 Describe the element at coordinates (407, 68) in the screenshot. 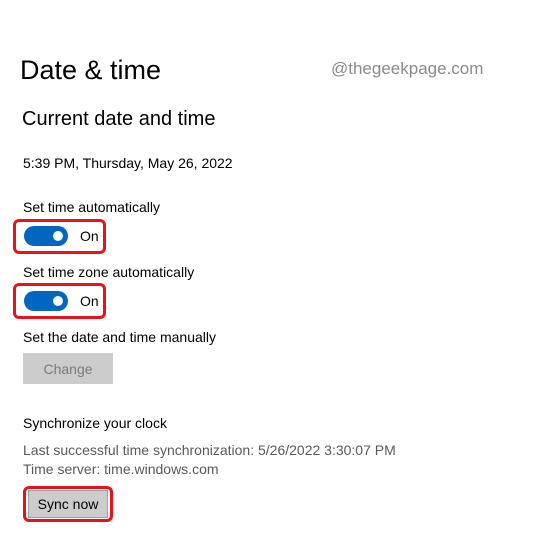

I see `watermark-text: @thegeekpage.com` at that location.